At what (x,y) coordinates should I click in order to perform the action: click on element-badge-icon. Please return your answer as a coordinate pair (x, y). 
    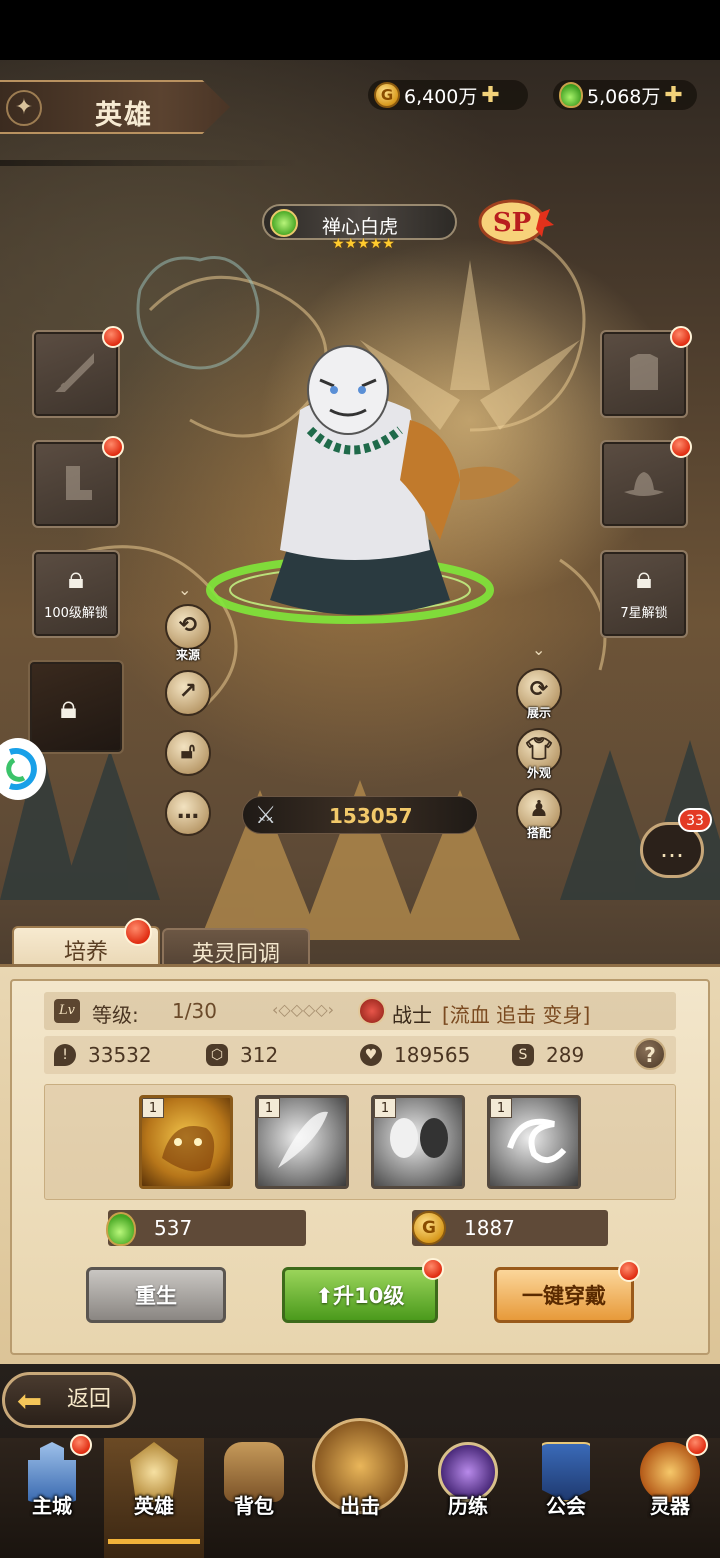
    Looking at the image, I should click on (284, 223).